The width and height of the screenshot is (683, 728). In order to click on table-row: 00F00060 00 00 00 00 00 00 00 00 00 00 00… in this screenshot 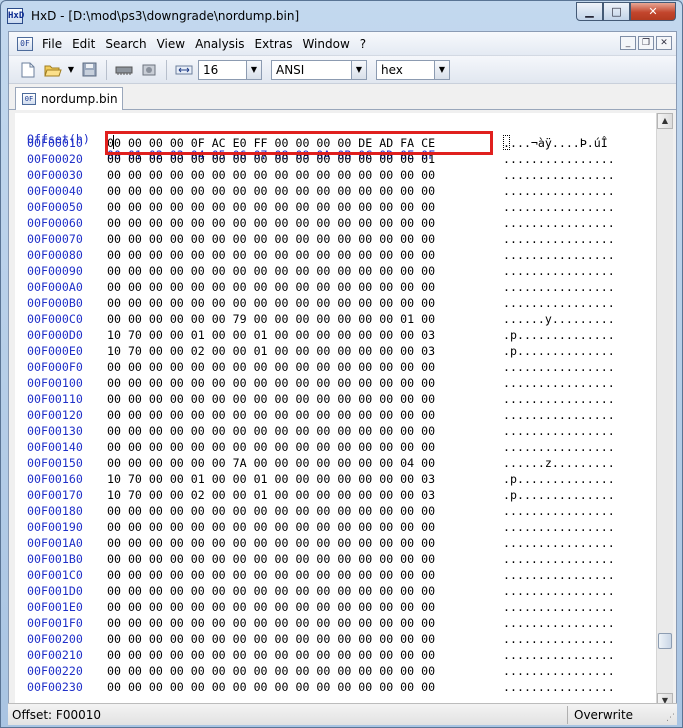, I will do `click(335, 223)`.